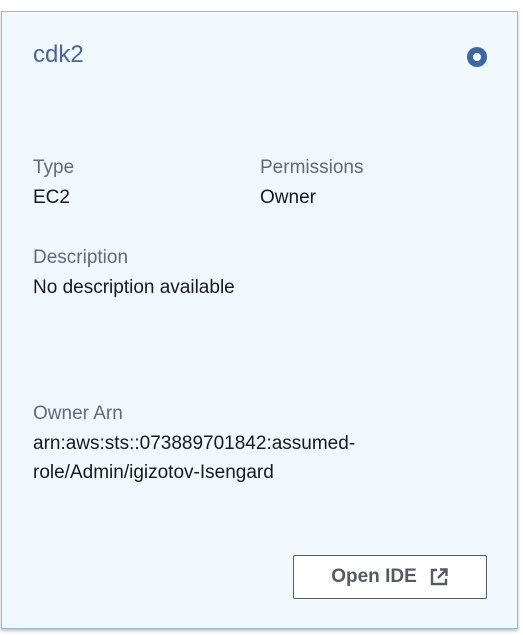  Describe the element at coordinates (153, 472) in the screenshot. I see `owner-arn-line-2: role/Admin/igizotov-Isengard` at that location.